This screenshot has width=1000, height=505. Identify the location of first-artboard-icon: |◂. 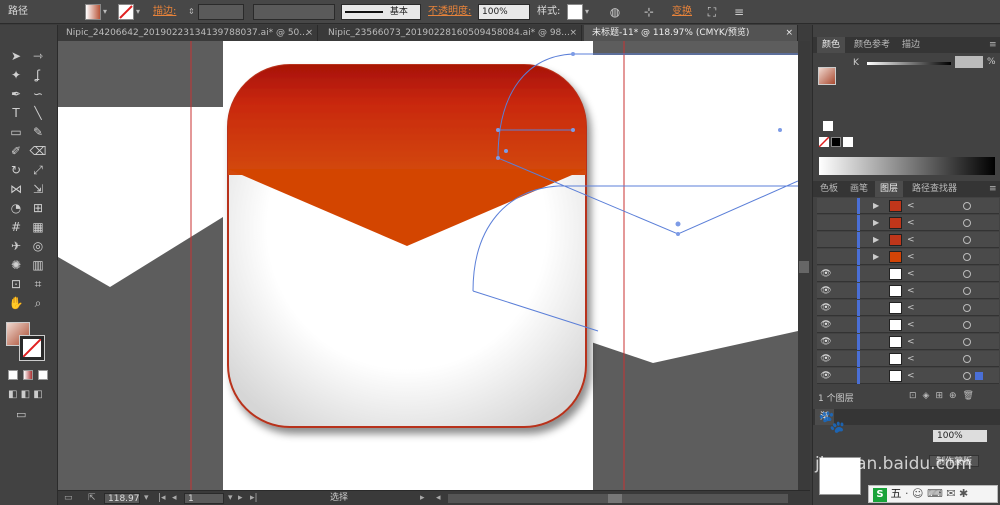
(162, 498).